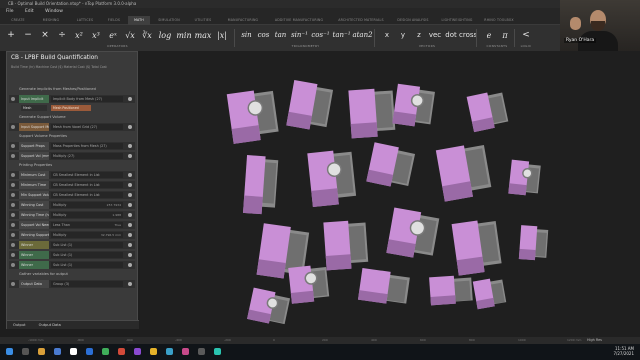  What do you see at coordinates (243, 20) in the screenshot?
I see `tab-manufacturing: MANUFACTURING` at bounding box center [243, 20].